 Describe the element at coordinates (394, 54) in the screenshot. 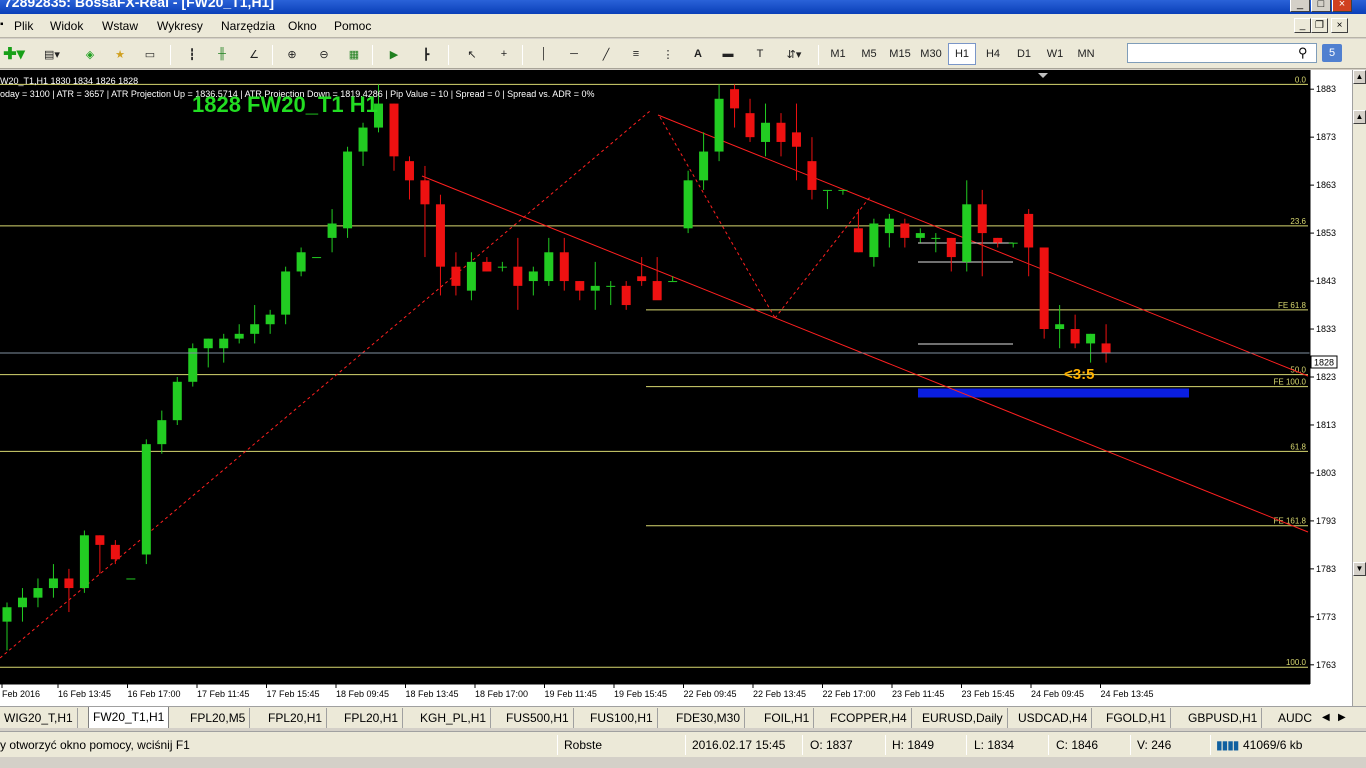

I see `auto-scroll-icon: ▶` at that location.